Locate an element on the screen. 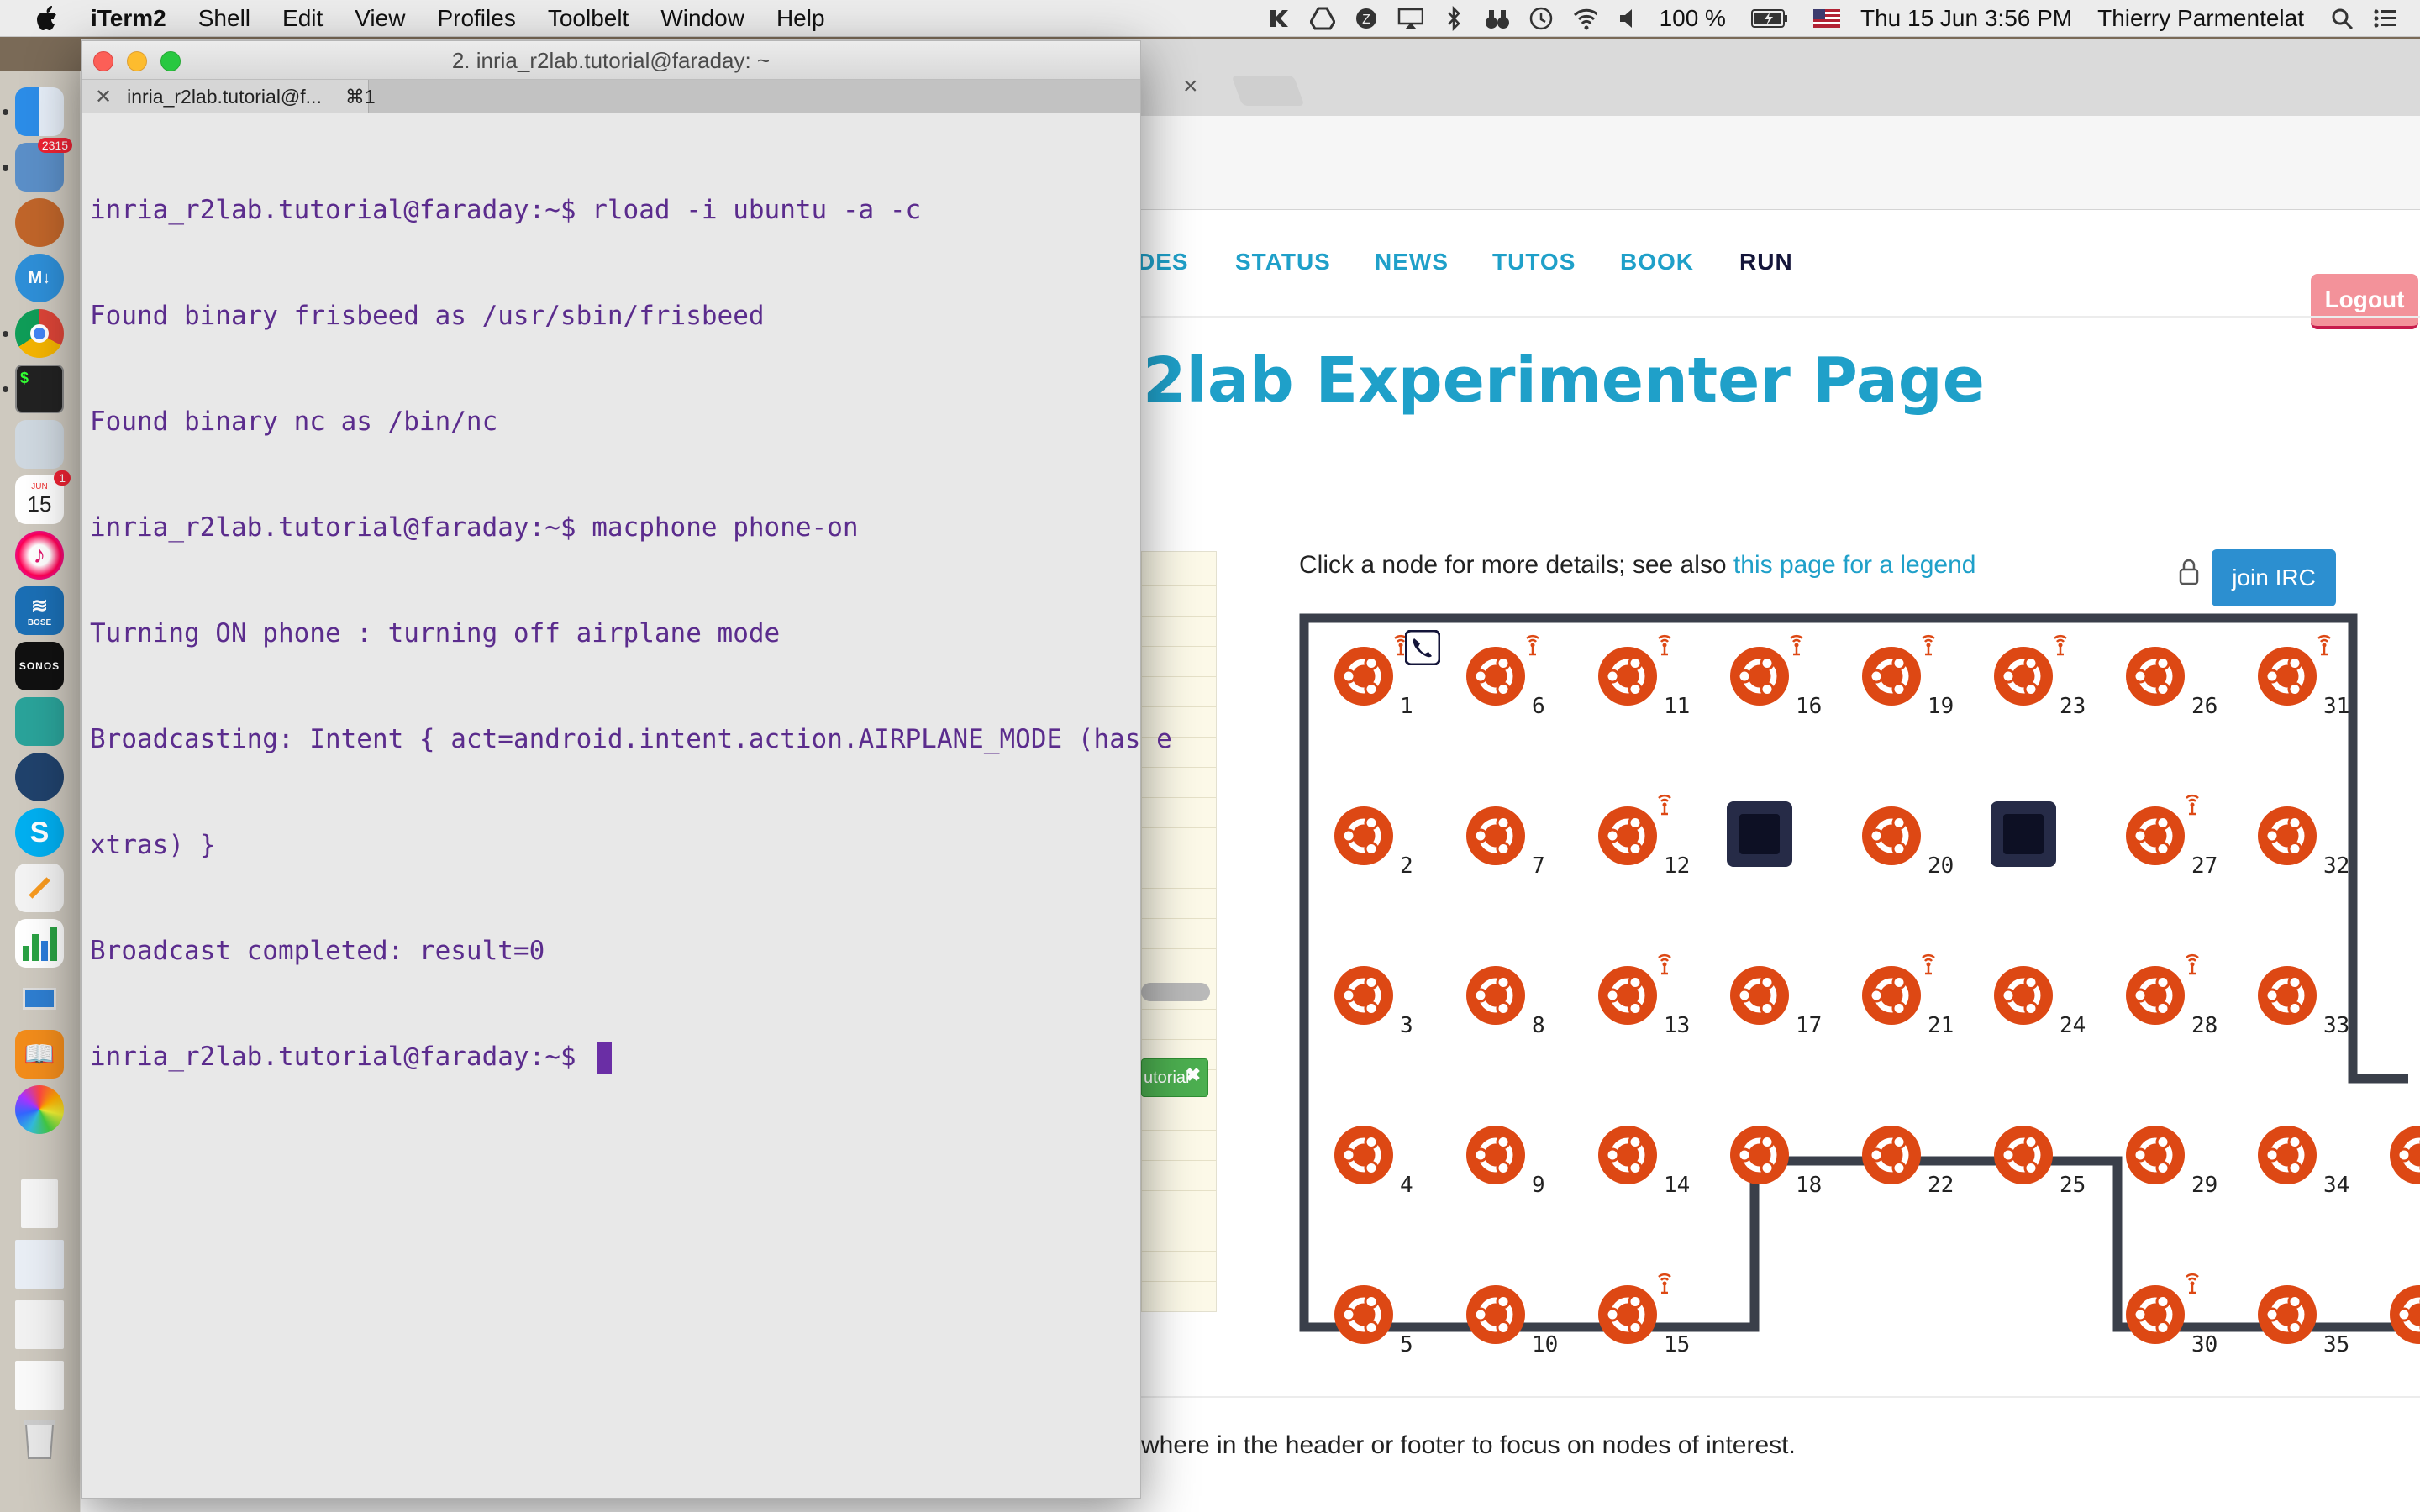  node-16: 16 is located at coordinates (1775, 676).